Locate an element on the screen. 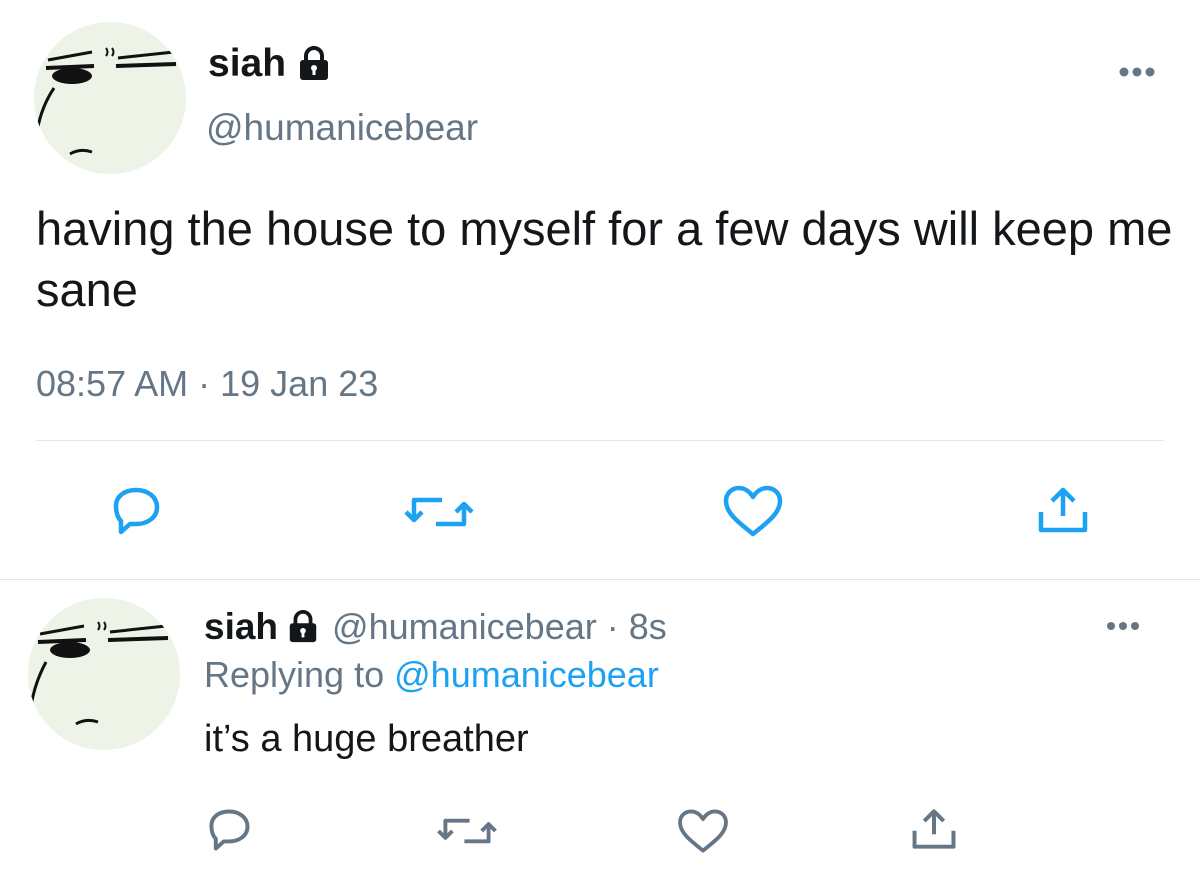  reply-author-handle: @humanicebear is located at coordinates (464, 627).